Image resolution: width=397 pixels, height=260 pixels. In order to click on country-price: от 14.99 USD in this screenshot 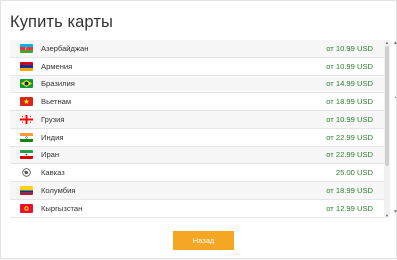, I will do `click(349, 84)`.